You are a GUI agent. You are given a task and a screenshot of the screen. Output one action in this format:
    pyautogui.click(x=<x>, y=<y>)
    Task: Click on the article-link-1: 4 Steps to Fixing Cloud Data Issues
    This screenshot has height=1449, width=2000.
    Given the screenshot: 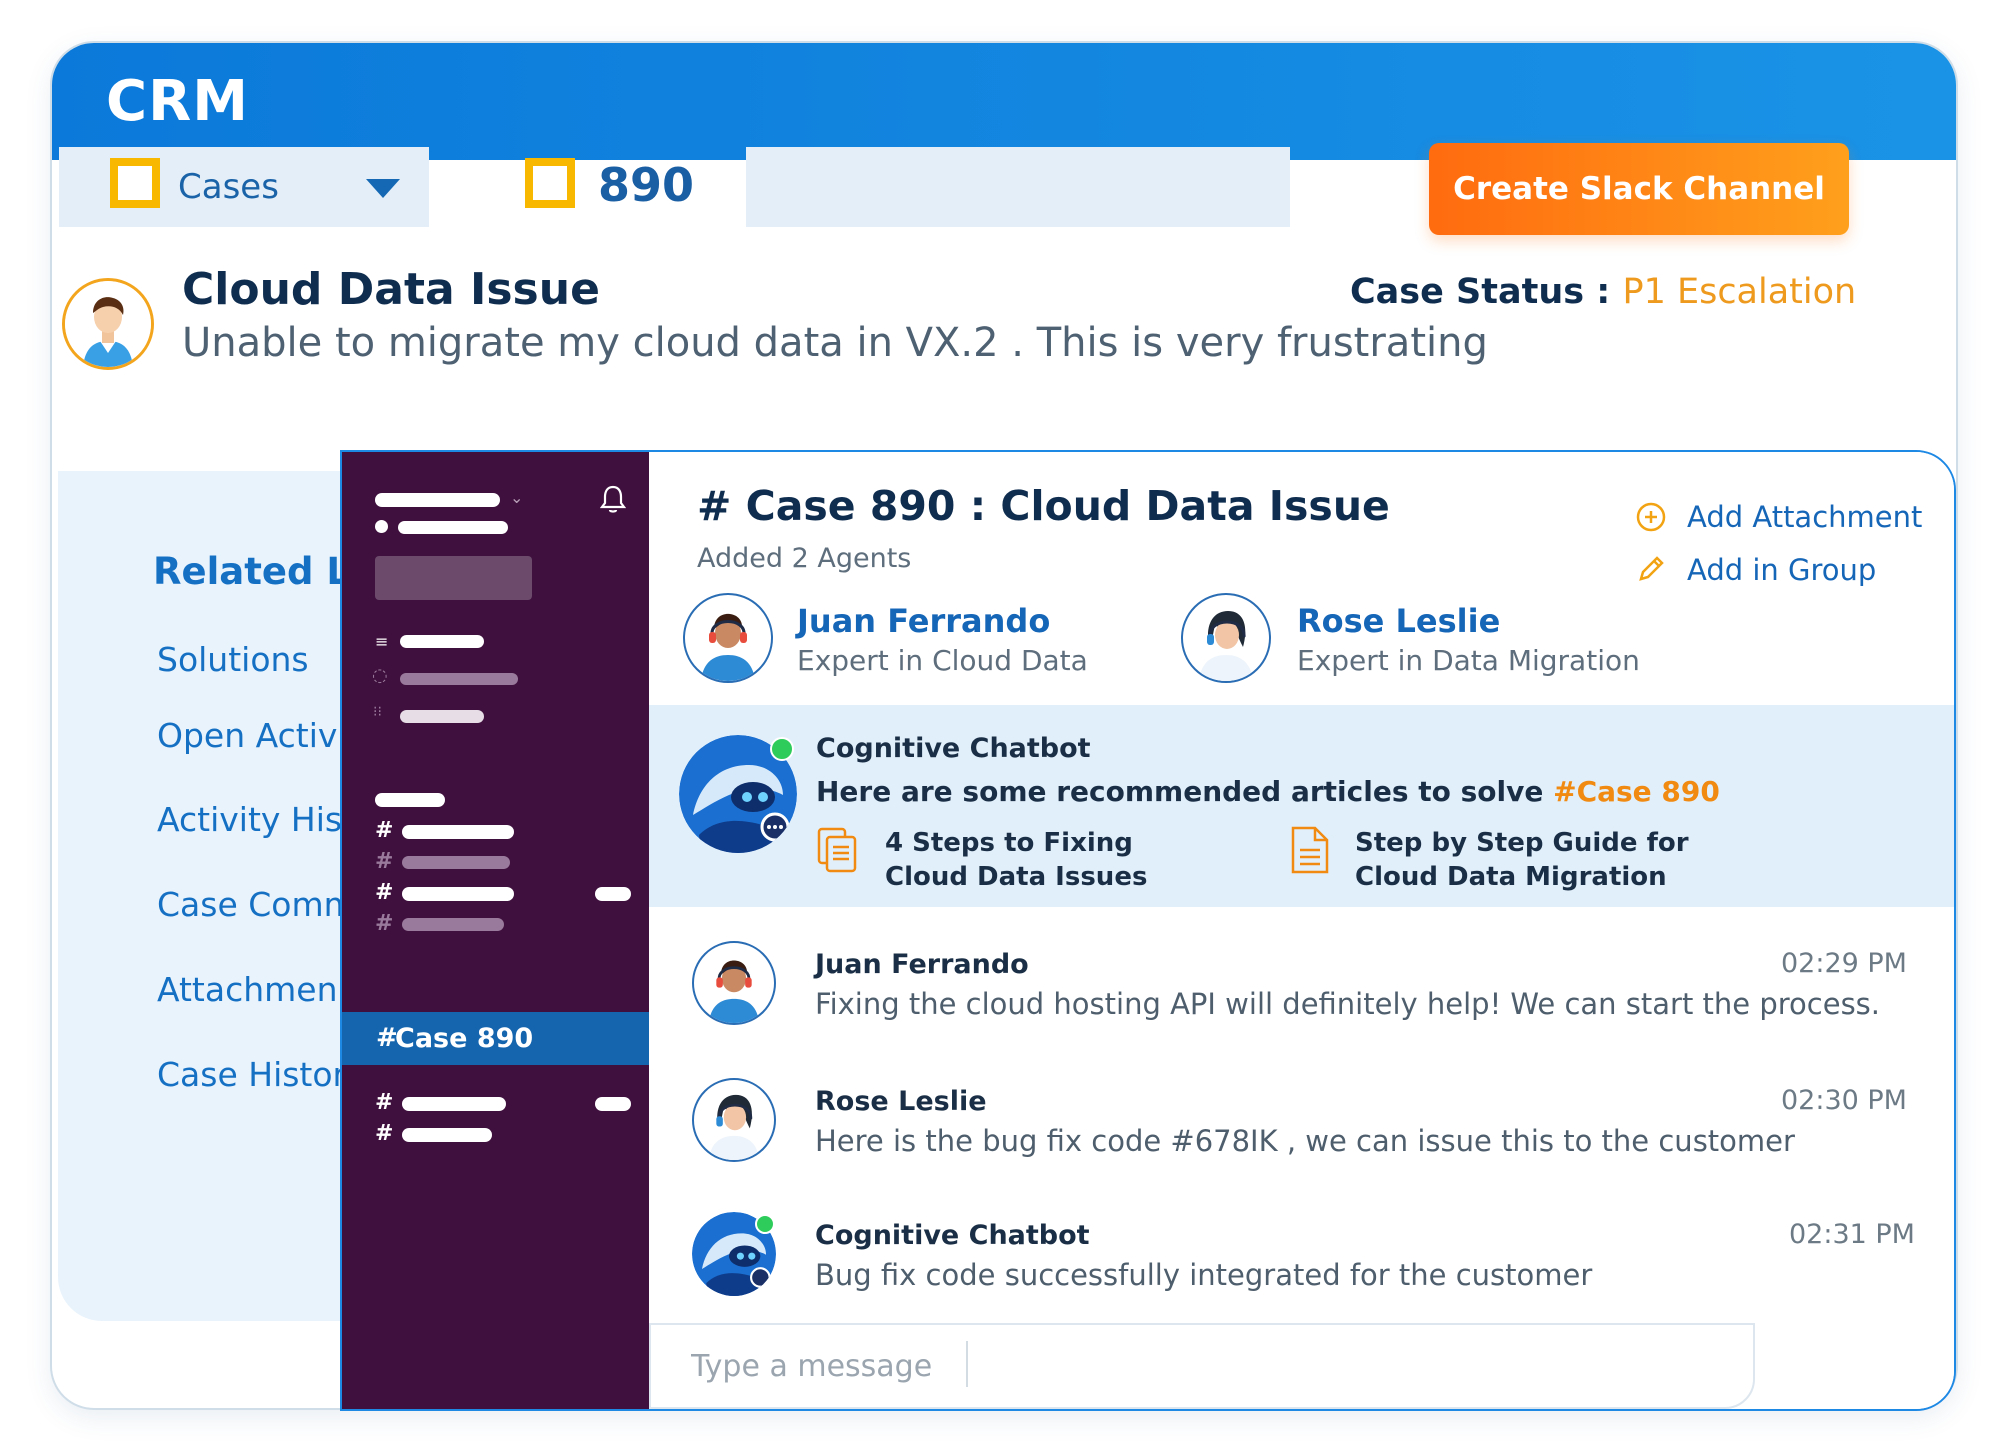 What is the action you would take?
    pyautogui.click(x=1016, y=860)
    